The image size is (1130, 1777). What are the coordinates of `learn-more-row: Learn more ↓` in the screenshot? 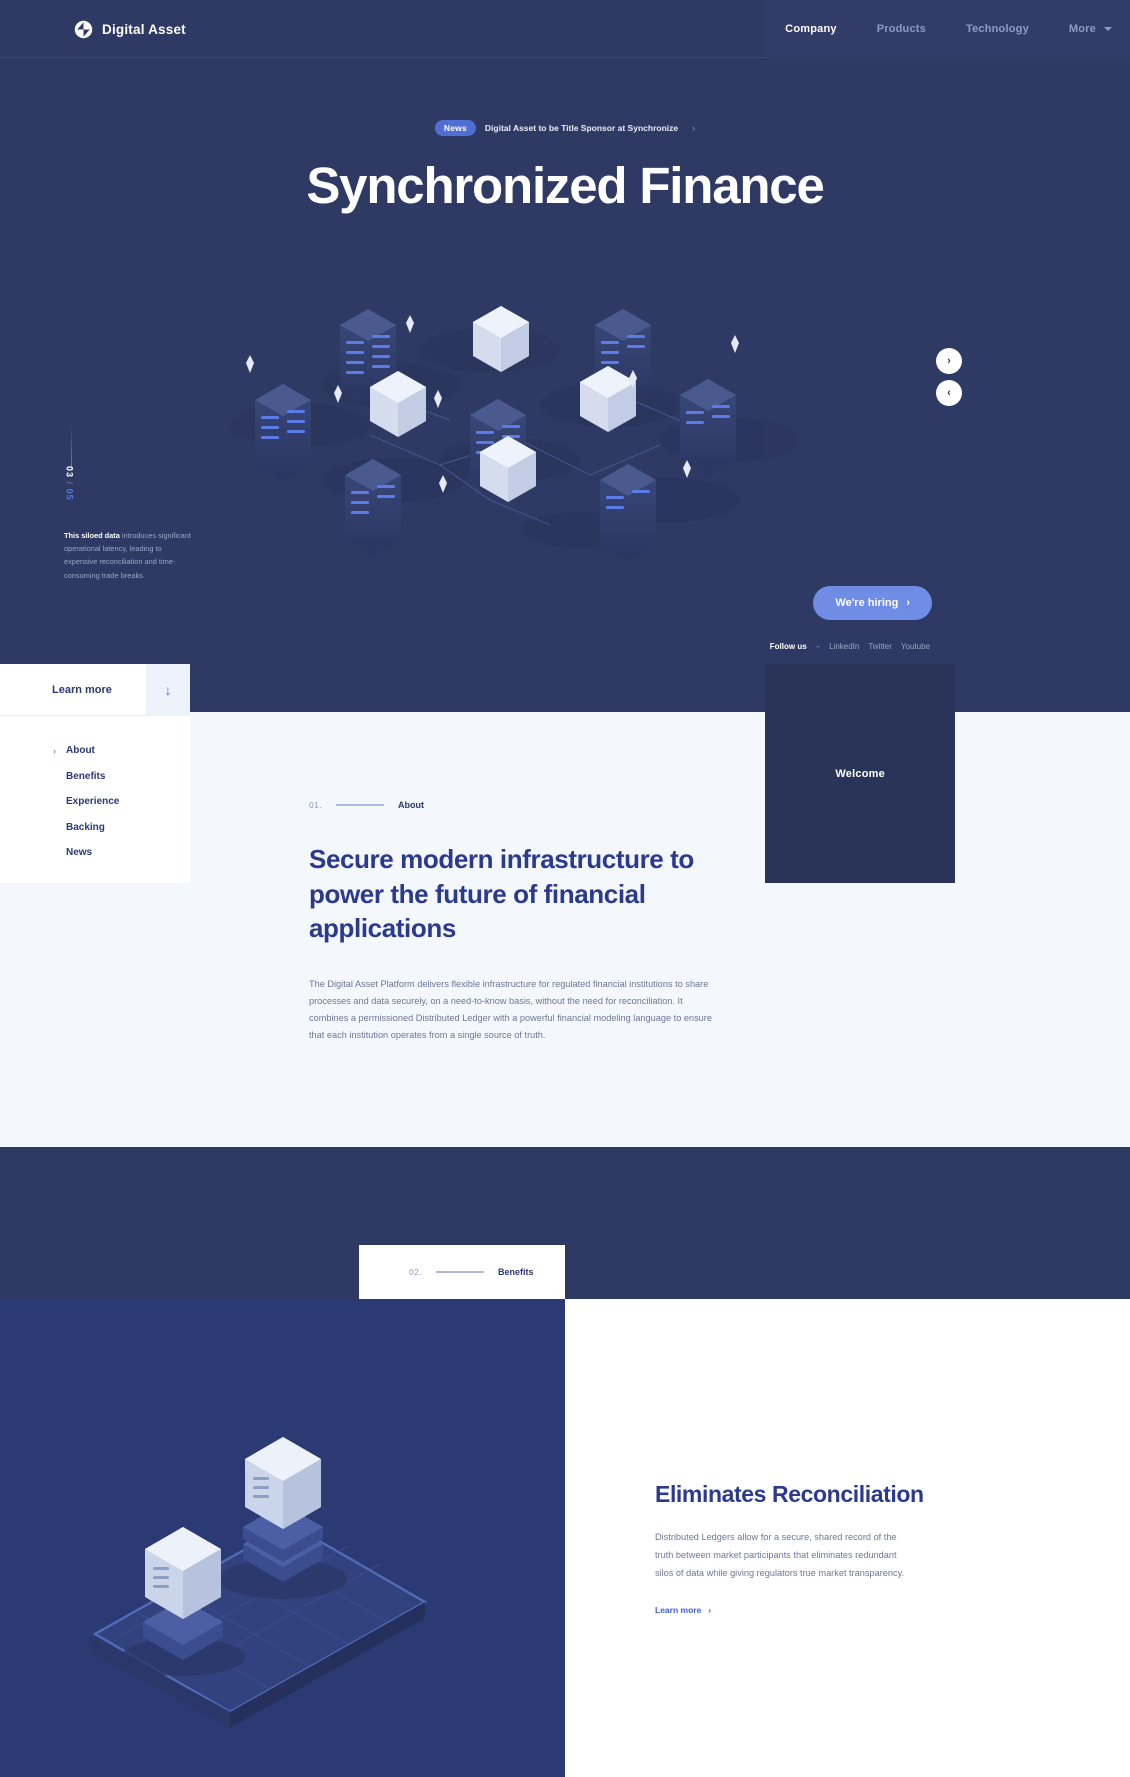 It's located at (95, 689).